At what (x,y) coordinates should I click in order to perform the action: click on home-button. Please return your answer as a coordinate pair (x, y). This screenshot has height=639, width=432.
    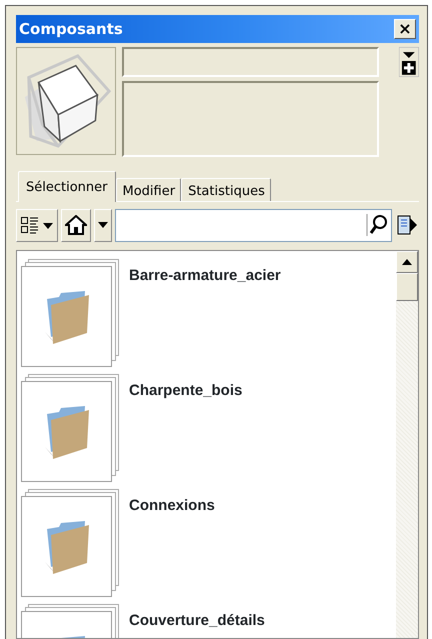
    Looking at the image, I should click on (76, 225).